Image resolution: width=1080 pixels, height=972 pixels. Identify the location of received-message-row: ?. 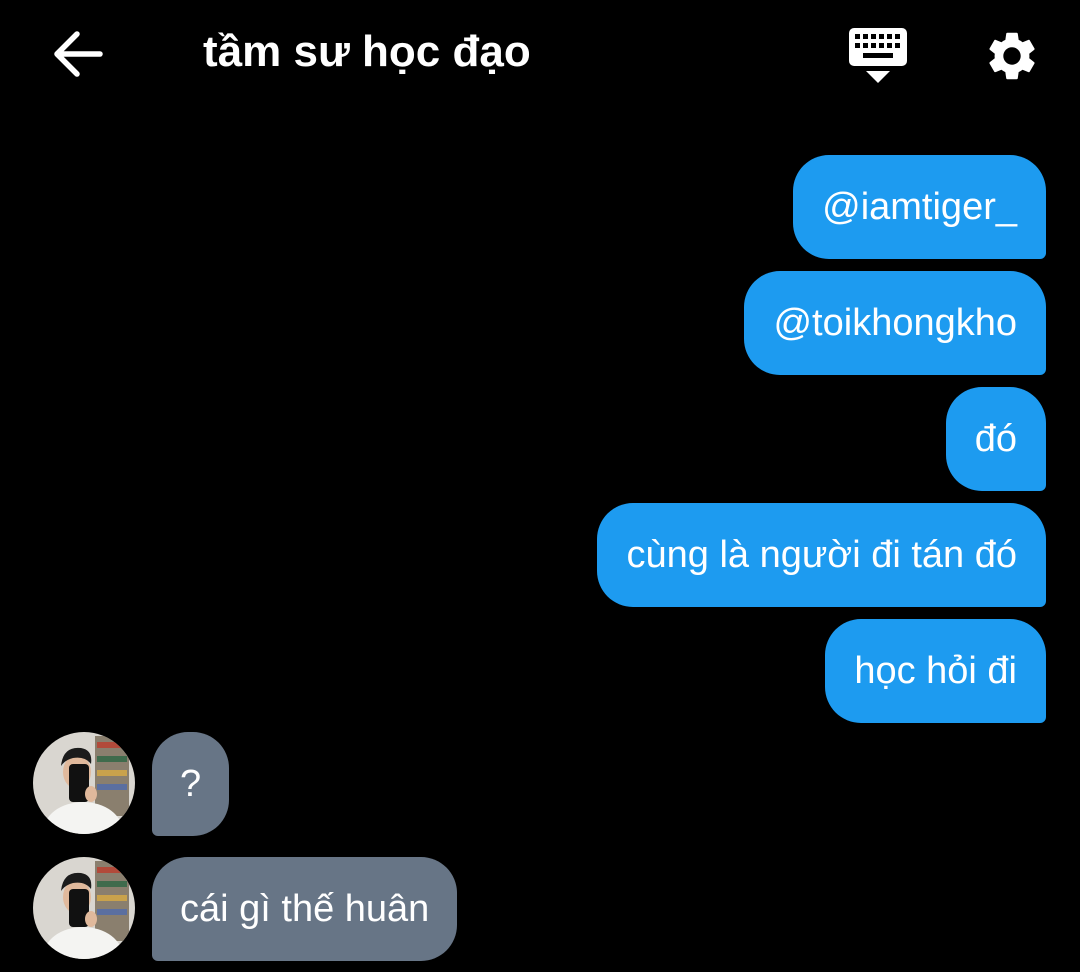
(131, 784).